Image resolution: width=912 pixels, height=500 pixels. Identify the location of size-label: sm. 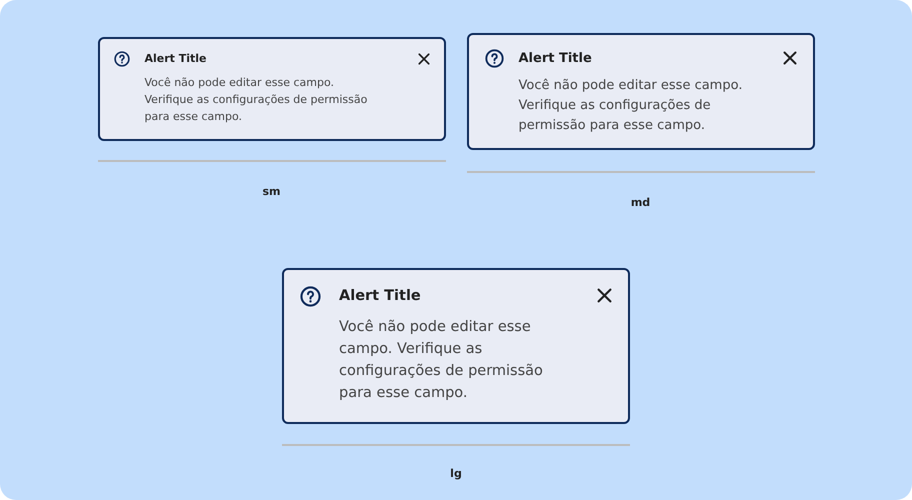
(271, 192).